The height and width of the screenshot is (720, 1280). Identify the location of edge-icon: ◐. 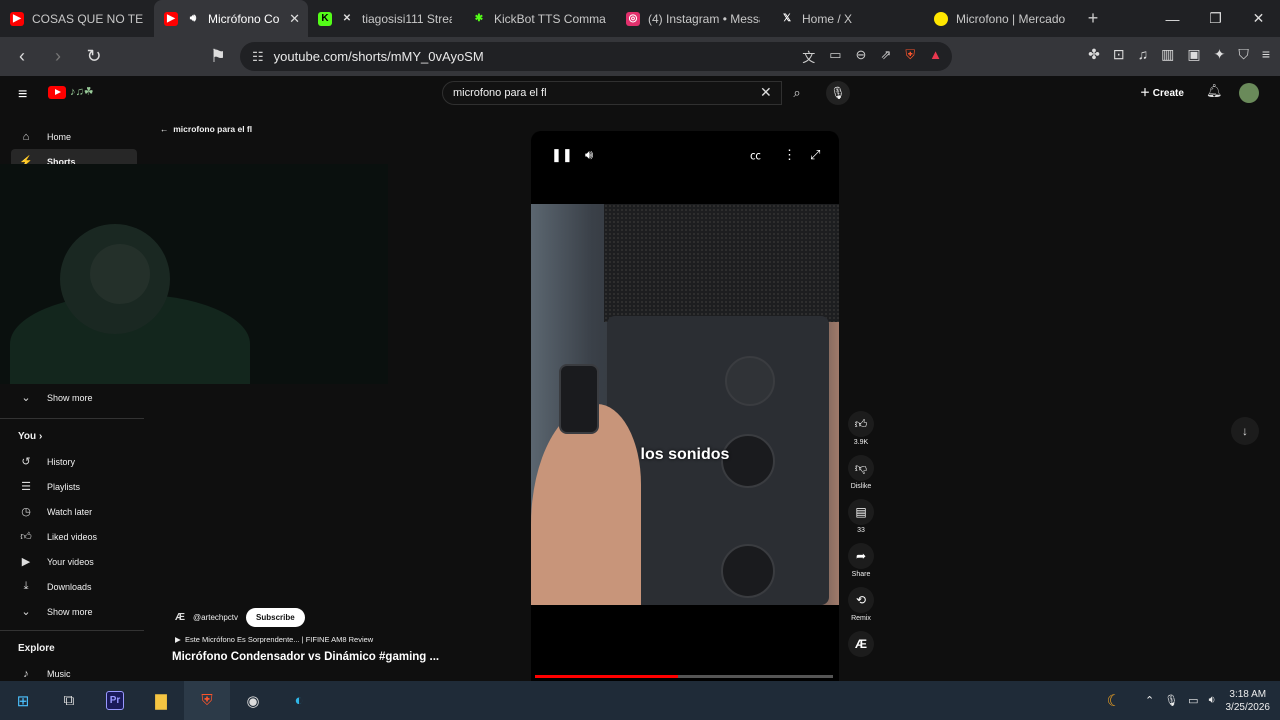
(299, 700).